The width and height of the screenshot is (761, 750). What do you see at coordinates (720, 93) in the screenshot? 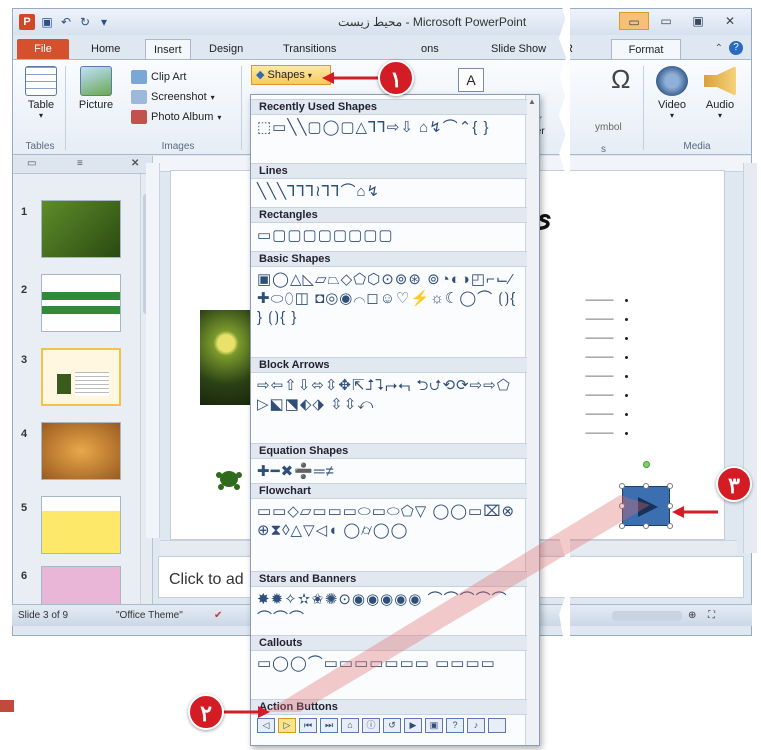
I see `audio-button: Audio ▾` at bounding box center [720, 93].